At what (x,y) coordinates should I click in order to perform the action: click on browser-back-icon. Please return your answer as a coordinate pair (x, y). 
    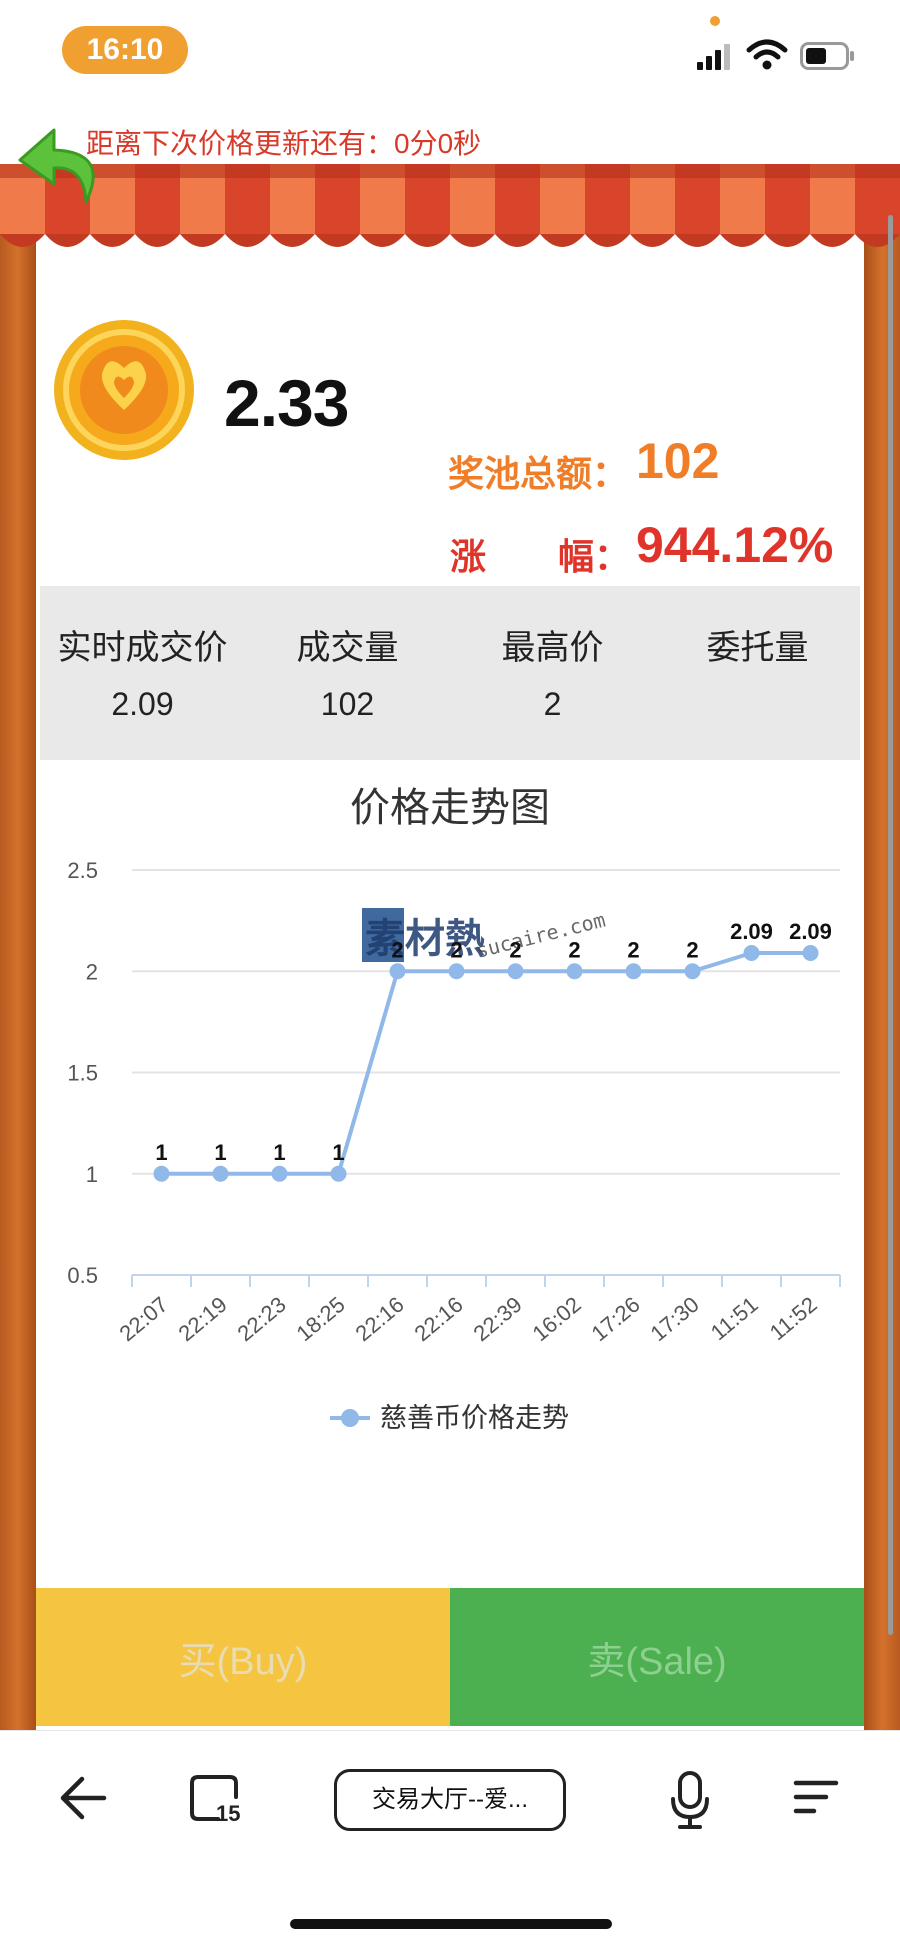
    Looking at the image, I should click on (83, 1798).